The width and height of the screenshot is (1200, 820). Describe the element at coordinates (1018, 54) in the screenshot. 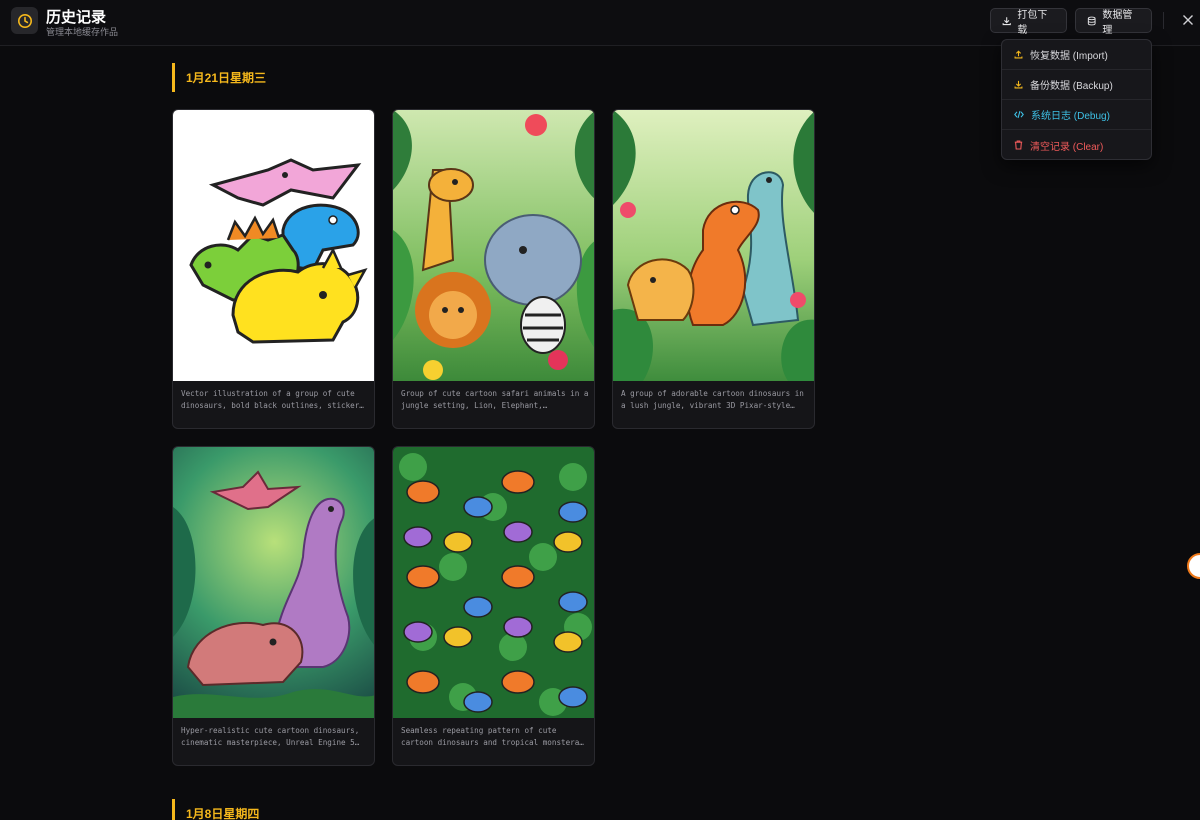

I see `upload-icon` at that location.